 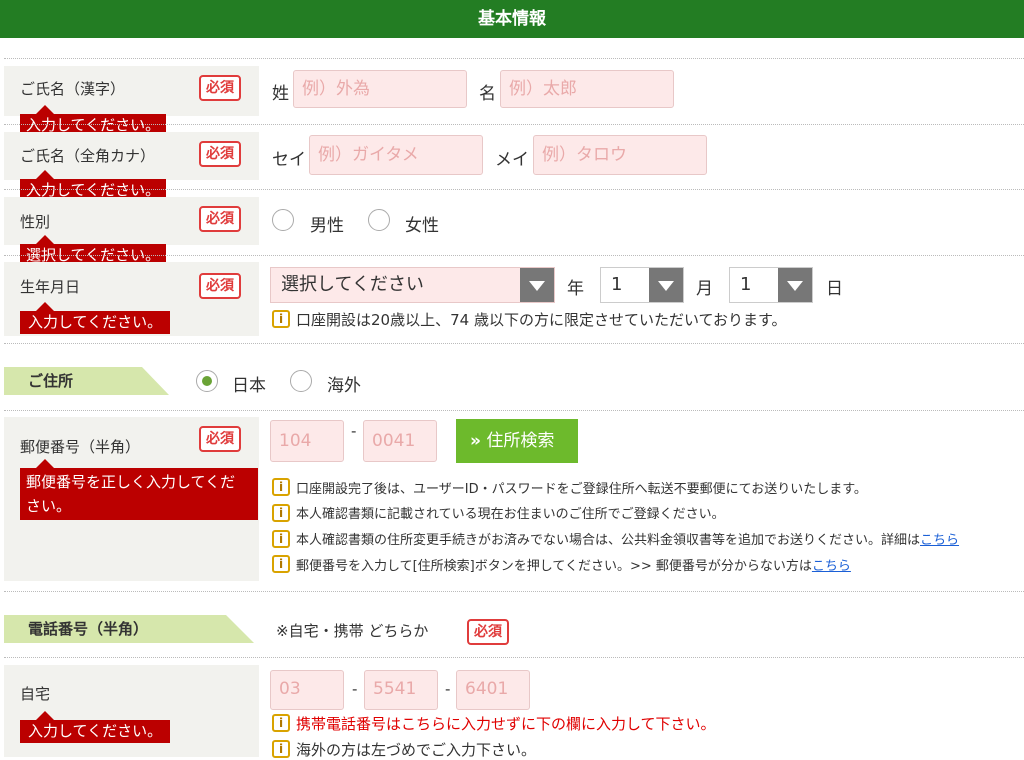 What do you see at coordinates (380, 89) in the screenshot?
I see `last-name-kanji-input: 例）外為` at bounding box center [380, 89].